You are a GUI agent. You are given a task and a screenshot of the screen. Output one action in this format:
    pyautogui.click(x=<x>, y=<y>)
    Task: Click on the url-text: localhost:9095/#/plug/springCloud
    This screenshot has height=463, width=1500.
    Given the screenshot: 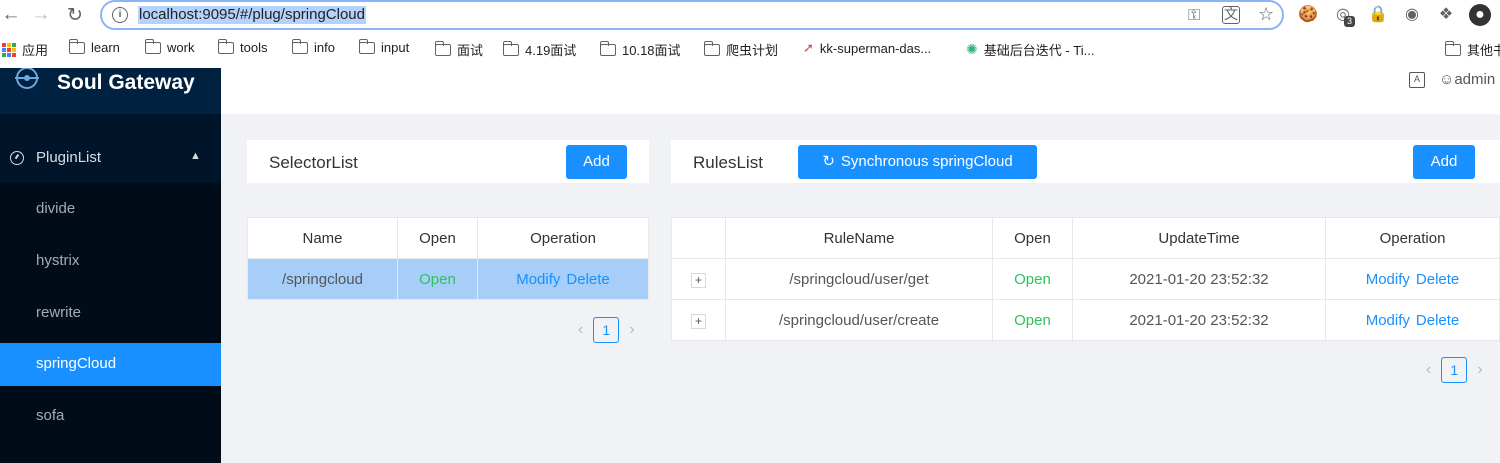 What is the action you would take?
    pyautogui.click(x=252, y=15)
    